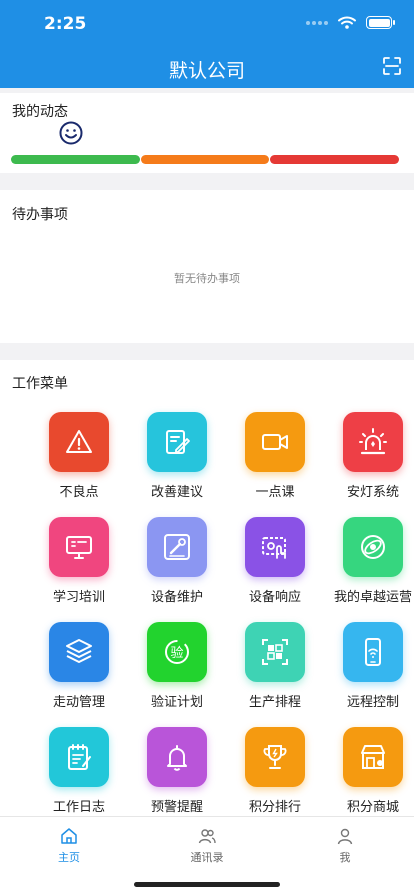 This screenshot has height=896, width=414. What do you see at coordinates (207, 836) in the screenshot?
I see `contacts-icon` at bounding box center [207, 836].